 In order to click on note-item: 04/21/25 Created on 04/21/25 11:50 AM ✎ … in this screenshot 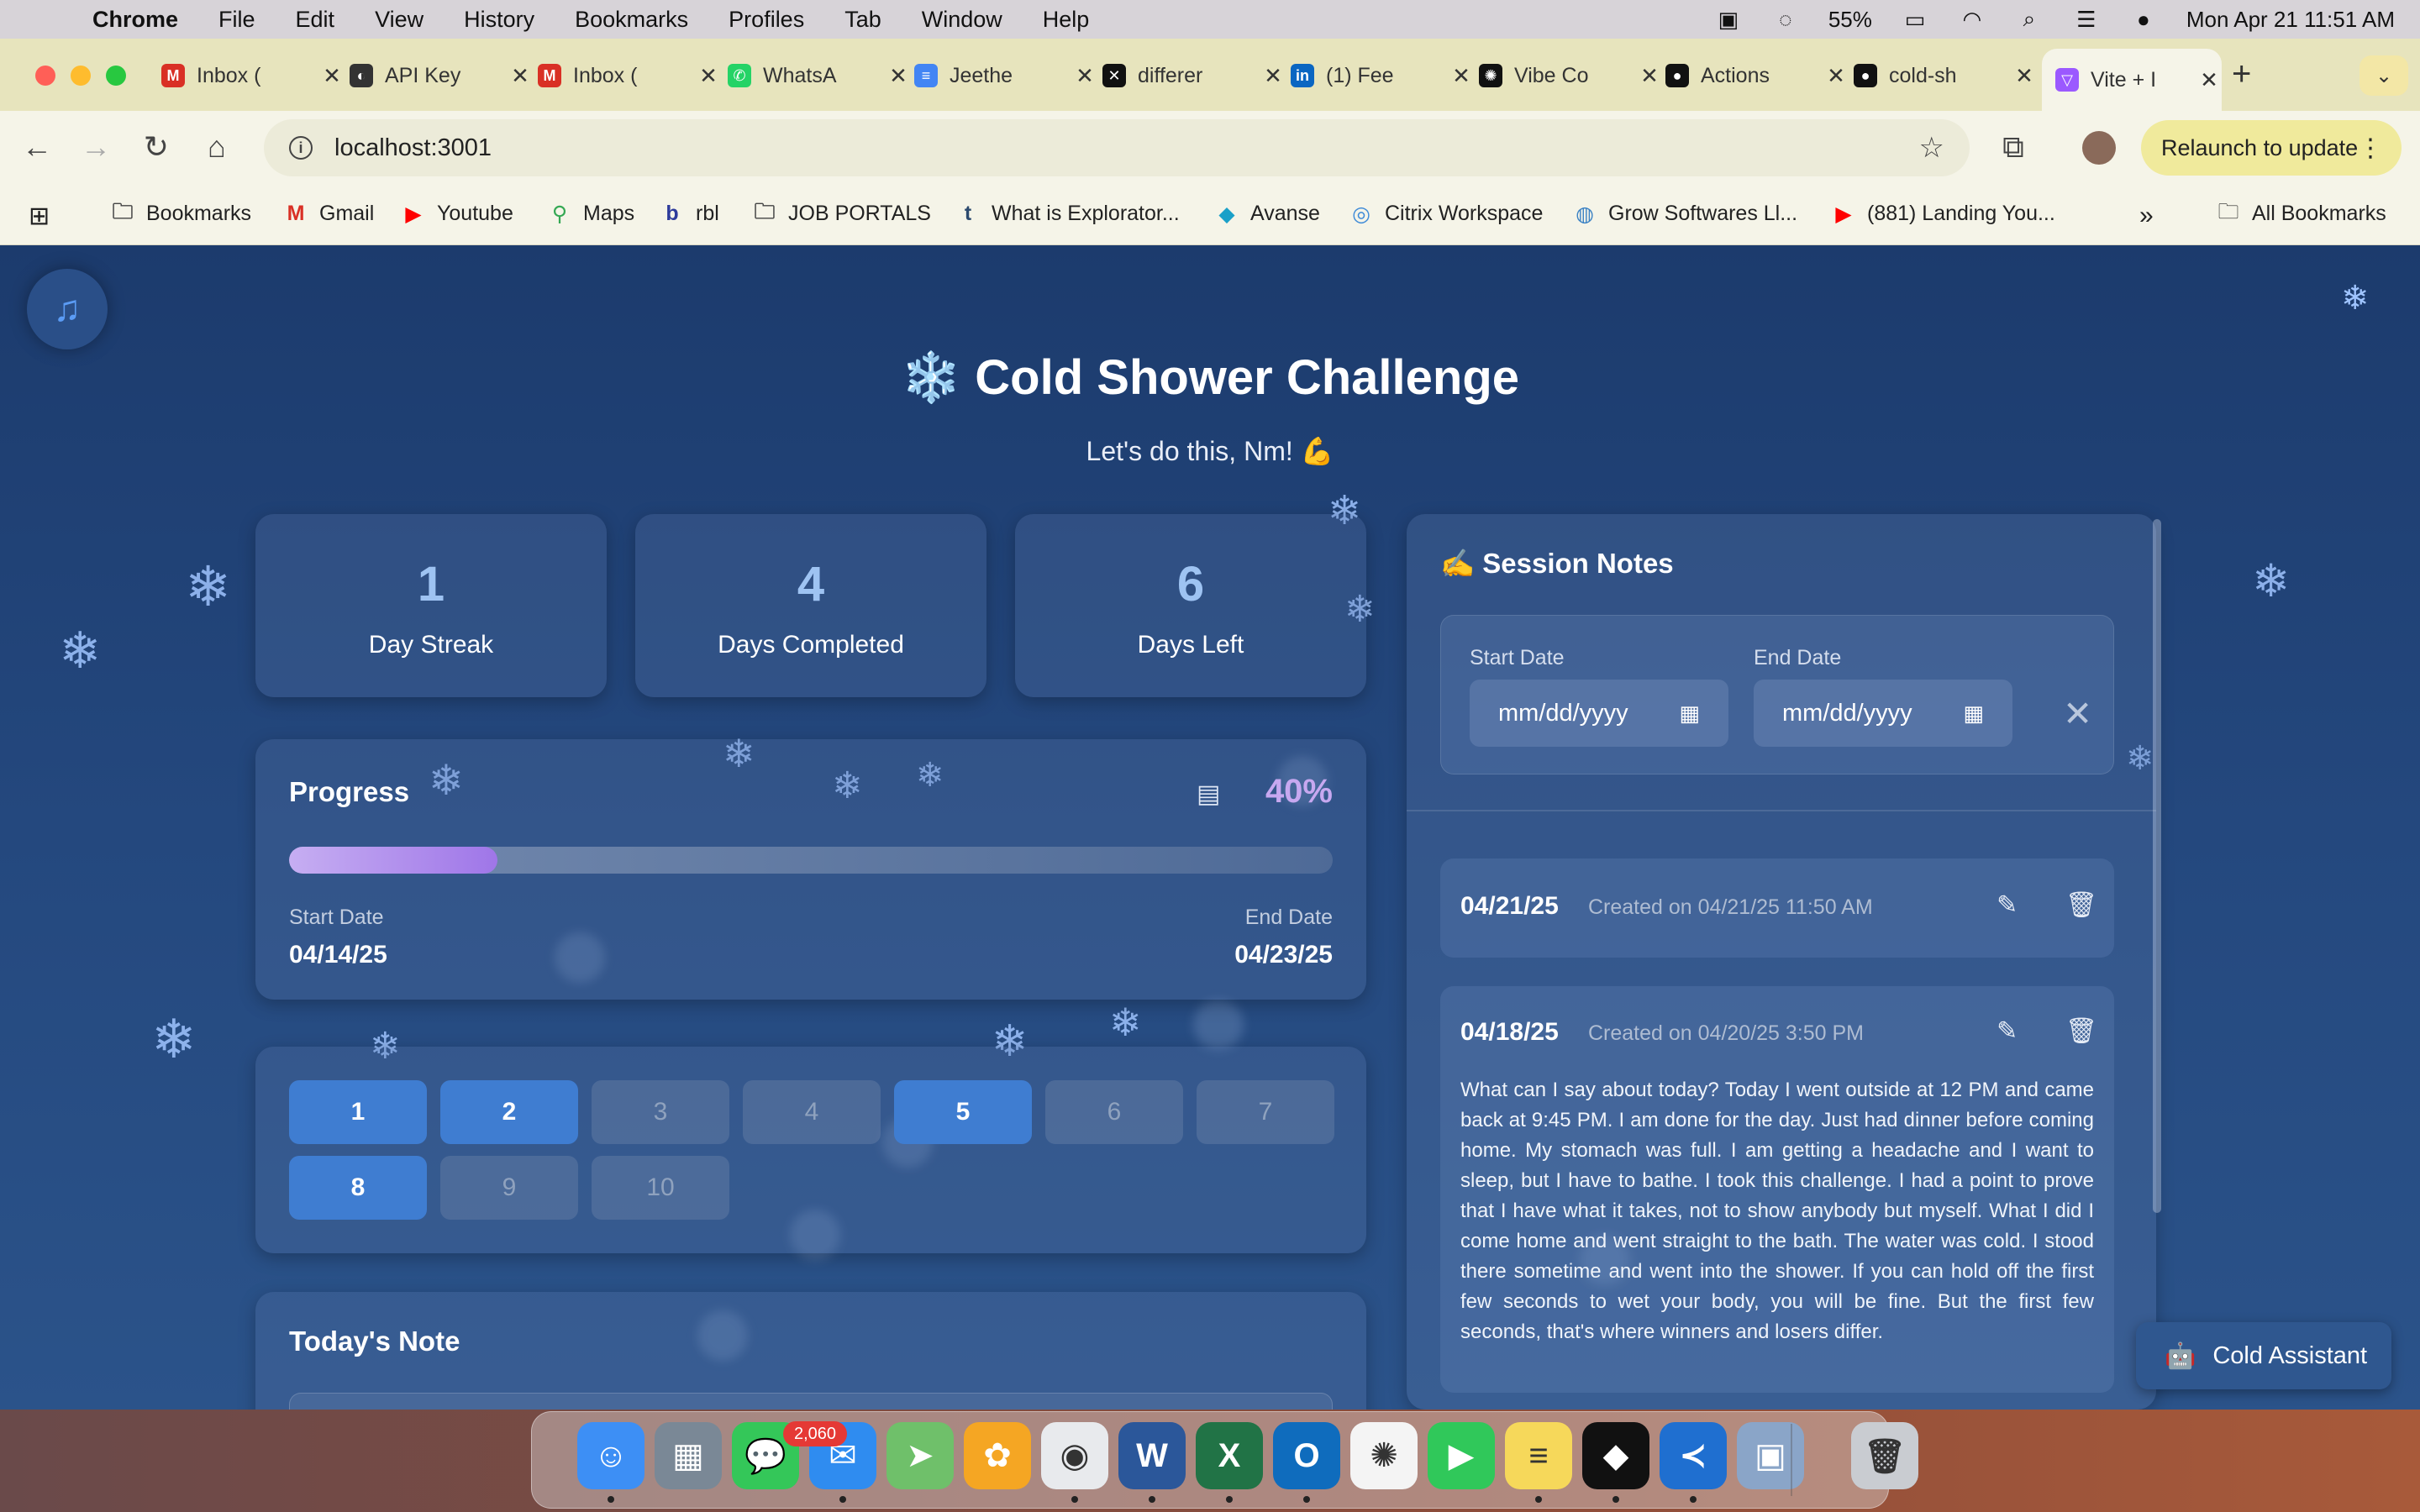, I will do `click(1777, 908)`.